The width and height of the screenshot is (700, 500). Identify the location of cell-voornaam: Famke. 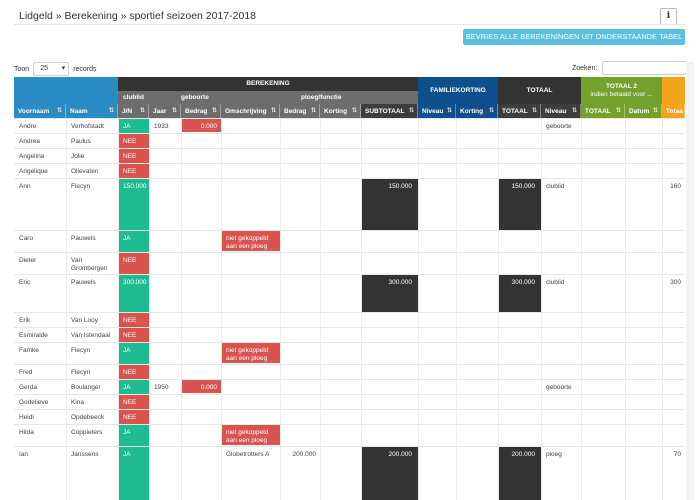
(29, 350).